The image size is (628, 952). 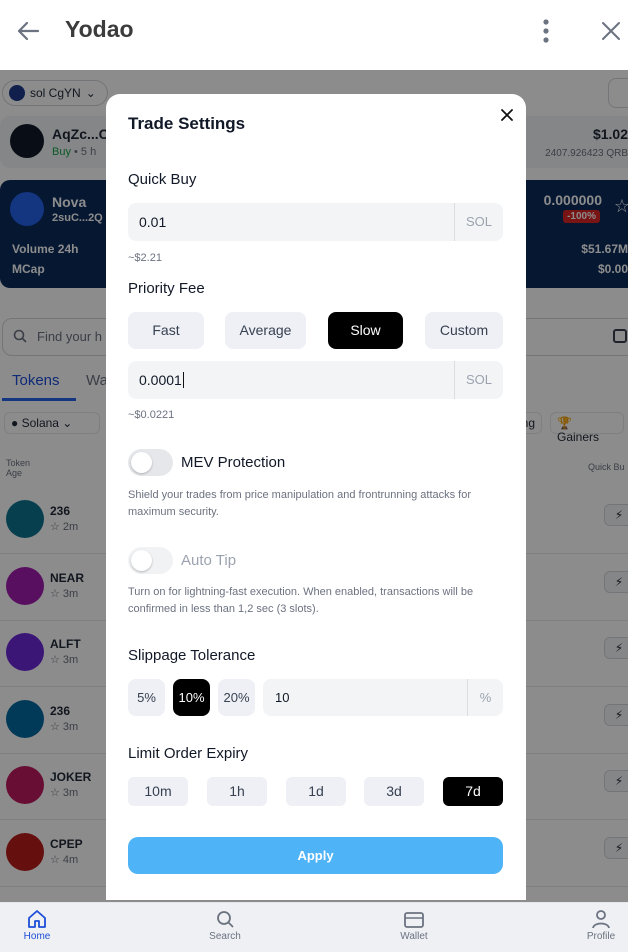 What do you see at coordinates (162, 179) in the screenshot?
I see `quick-buy-label: Quick Buy` at bounding box center [162, 179].